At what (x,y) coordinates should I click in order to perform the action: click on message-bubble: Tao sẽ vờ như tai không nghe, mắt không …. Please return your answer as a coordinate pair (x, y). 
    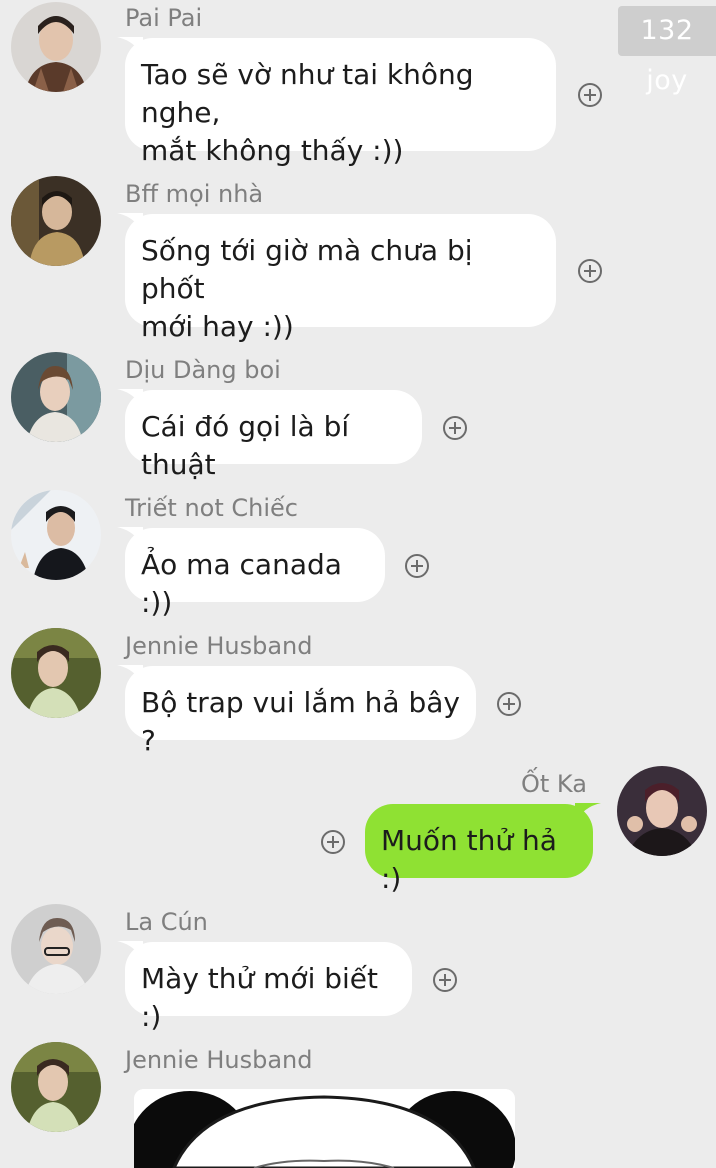
    Looking at the image, I should click on (336, 102).